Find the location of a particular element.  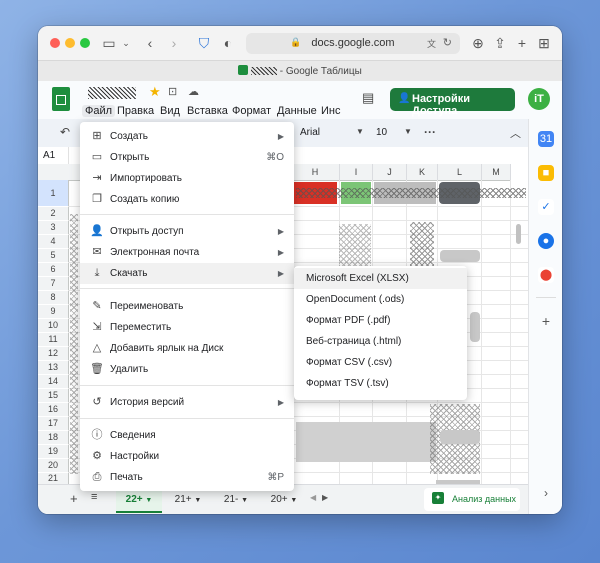

menu-item-add-shortcut: △ Добавить ярлык на Диск is located at coordinates (187, 348).